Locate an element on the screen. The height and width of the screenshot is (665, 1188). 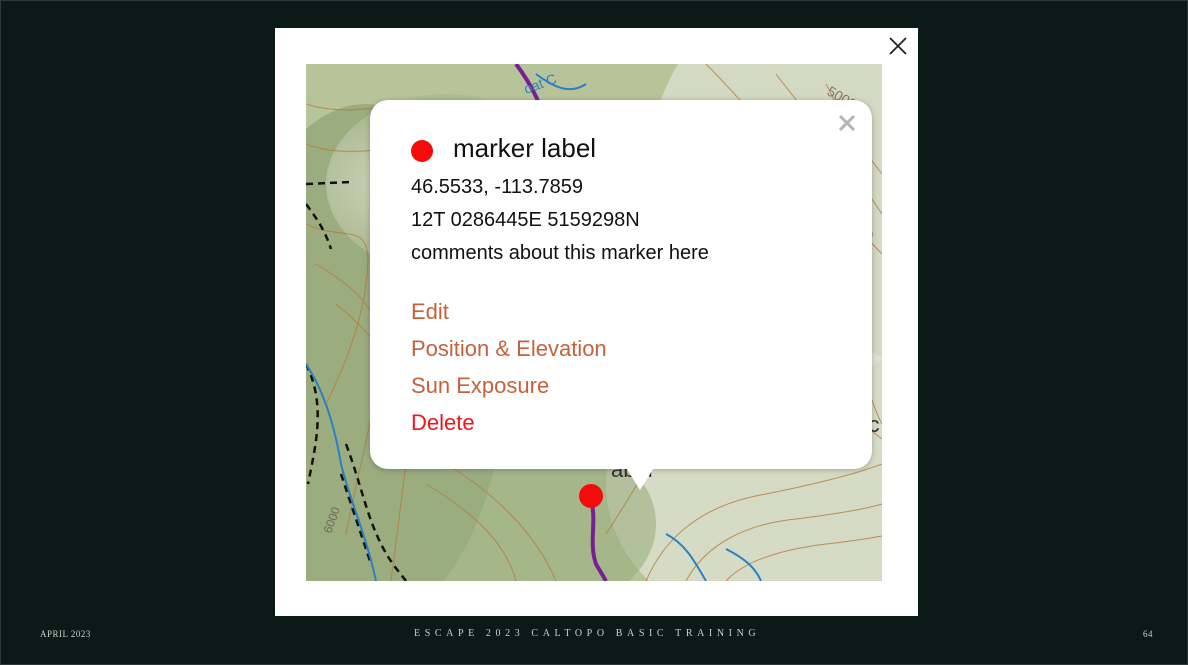
marker-utm: 12T 0286445E 5159298N is located at coordinates (525, 220).